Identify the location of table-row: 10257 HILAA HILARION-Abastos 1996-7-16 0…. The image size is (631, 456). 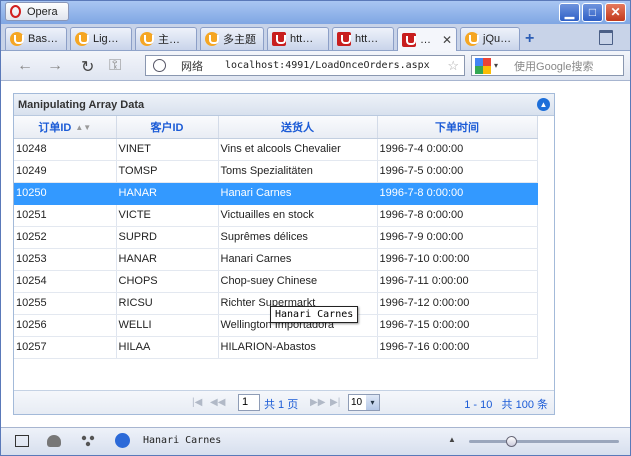
(276, 347).